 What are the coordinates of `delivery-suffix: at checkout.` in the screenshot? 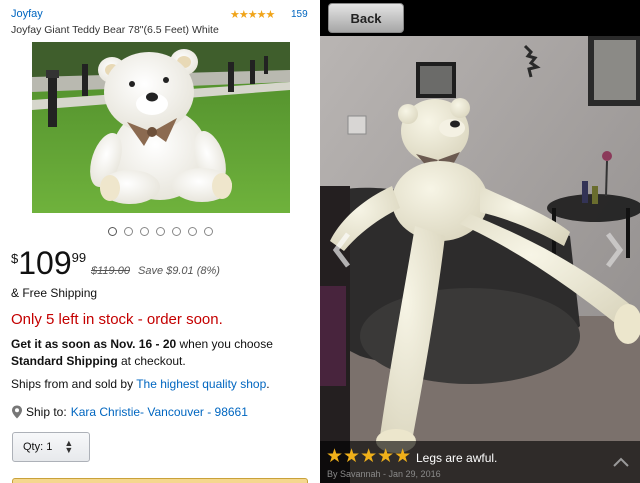 It's located at (151, 361).